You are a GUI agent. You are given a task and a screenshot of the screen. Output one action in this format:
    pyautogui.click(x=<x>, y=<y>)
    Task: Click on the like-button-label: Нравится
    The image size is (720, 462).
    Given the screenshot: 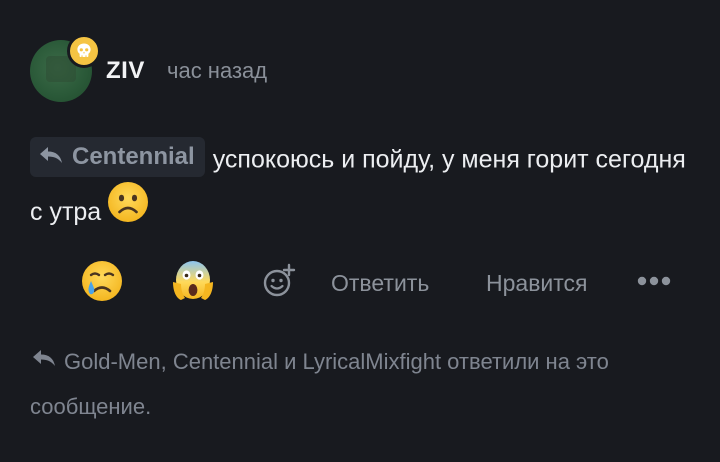 What is the action you would take?
    pyautogui.click(x=537, y=282)
    